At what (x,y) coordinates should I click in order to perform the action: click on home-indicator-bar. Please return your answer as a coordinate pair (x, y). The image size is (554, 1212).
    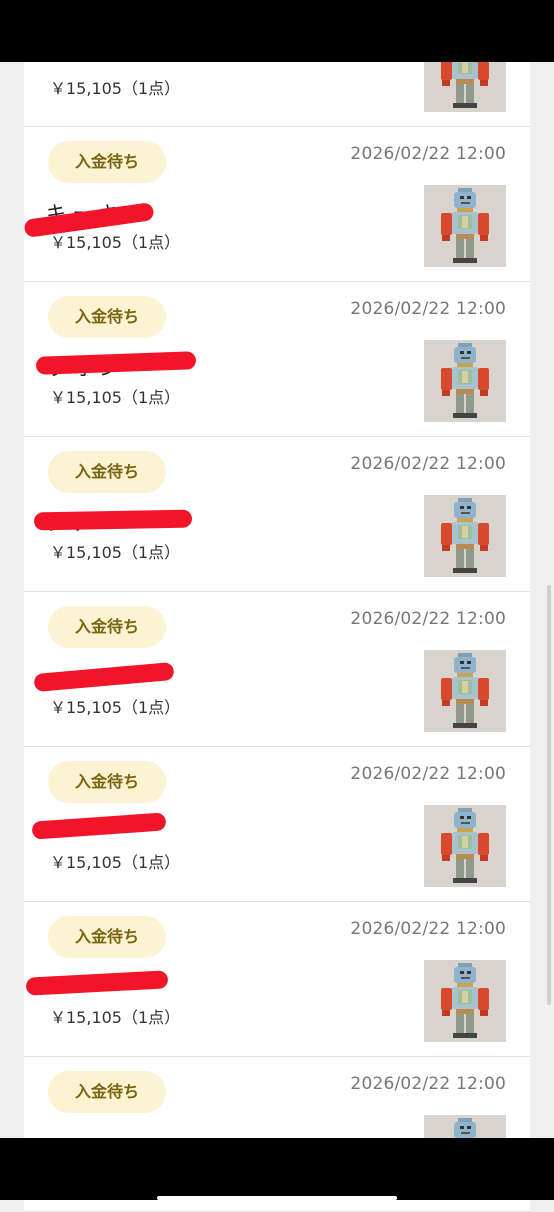
    Looking at the image, I should click on (277, 1169).